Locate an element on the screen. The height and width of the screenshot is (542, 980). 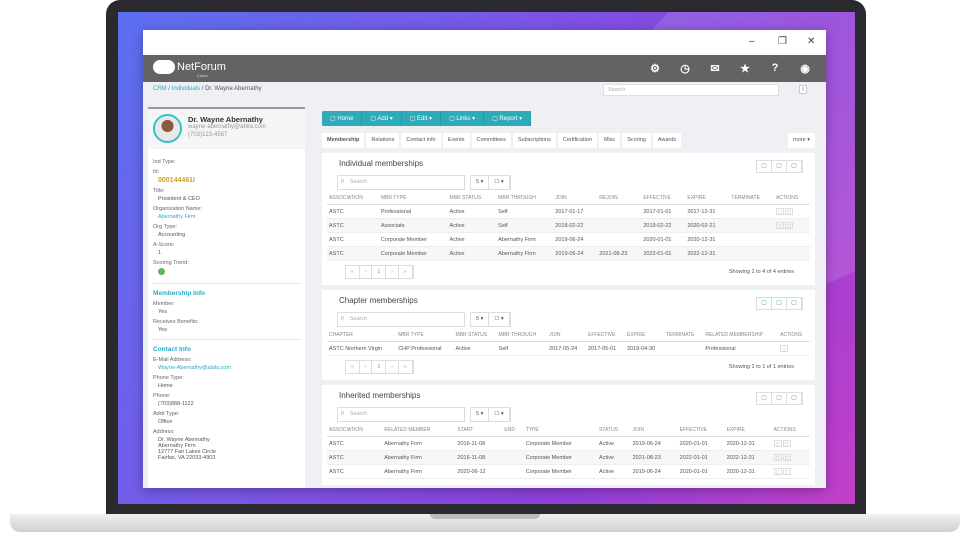
field-value: Wayne-Abernathy@abila.com is located at coordinates (229, 368).